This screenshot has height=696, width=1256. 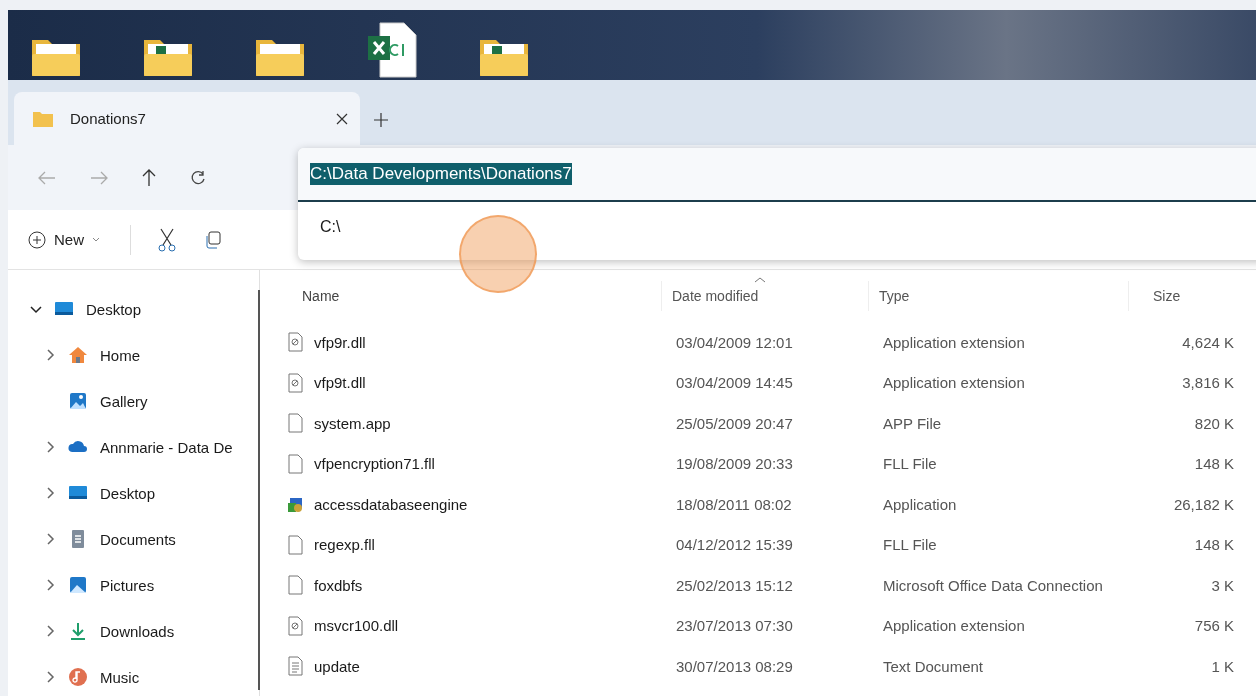 I want to click on size-cell: 3,816 K, so click(x=1208, y=383).